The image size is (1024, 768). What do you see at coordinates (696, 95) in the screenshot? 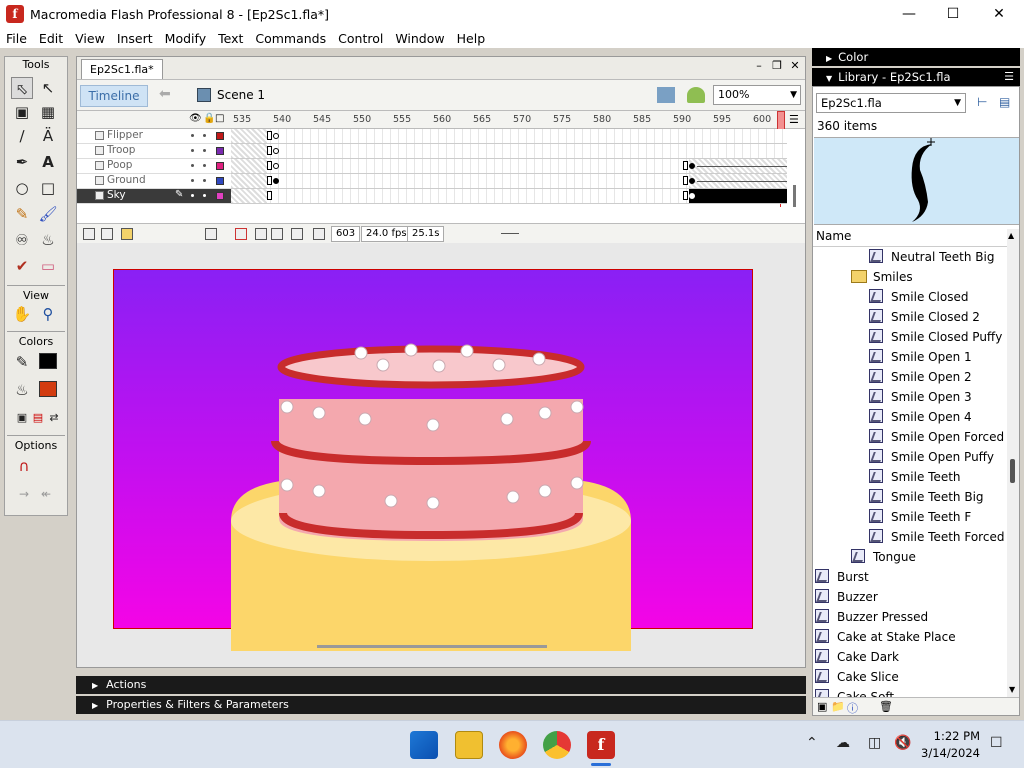
I see `edit-scene-icon` at bounding box center [696, 95].